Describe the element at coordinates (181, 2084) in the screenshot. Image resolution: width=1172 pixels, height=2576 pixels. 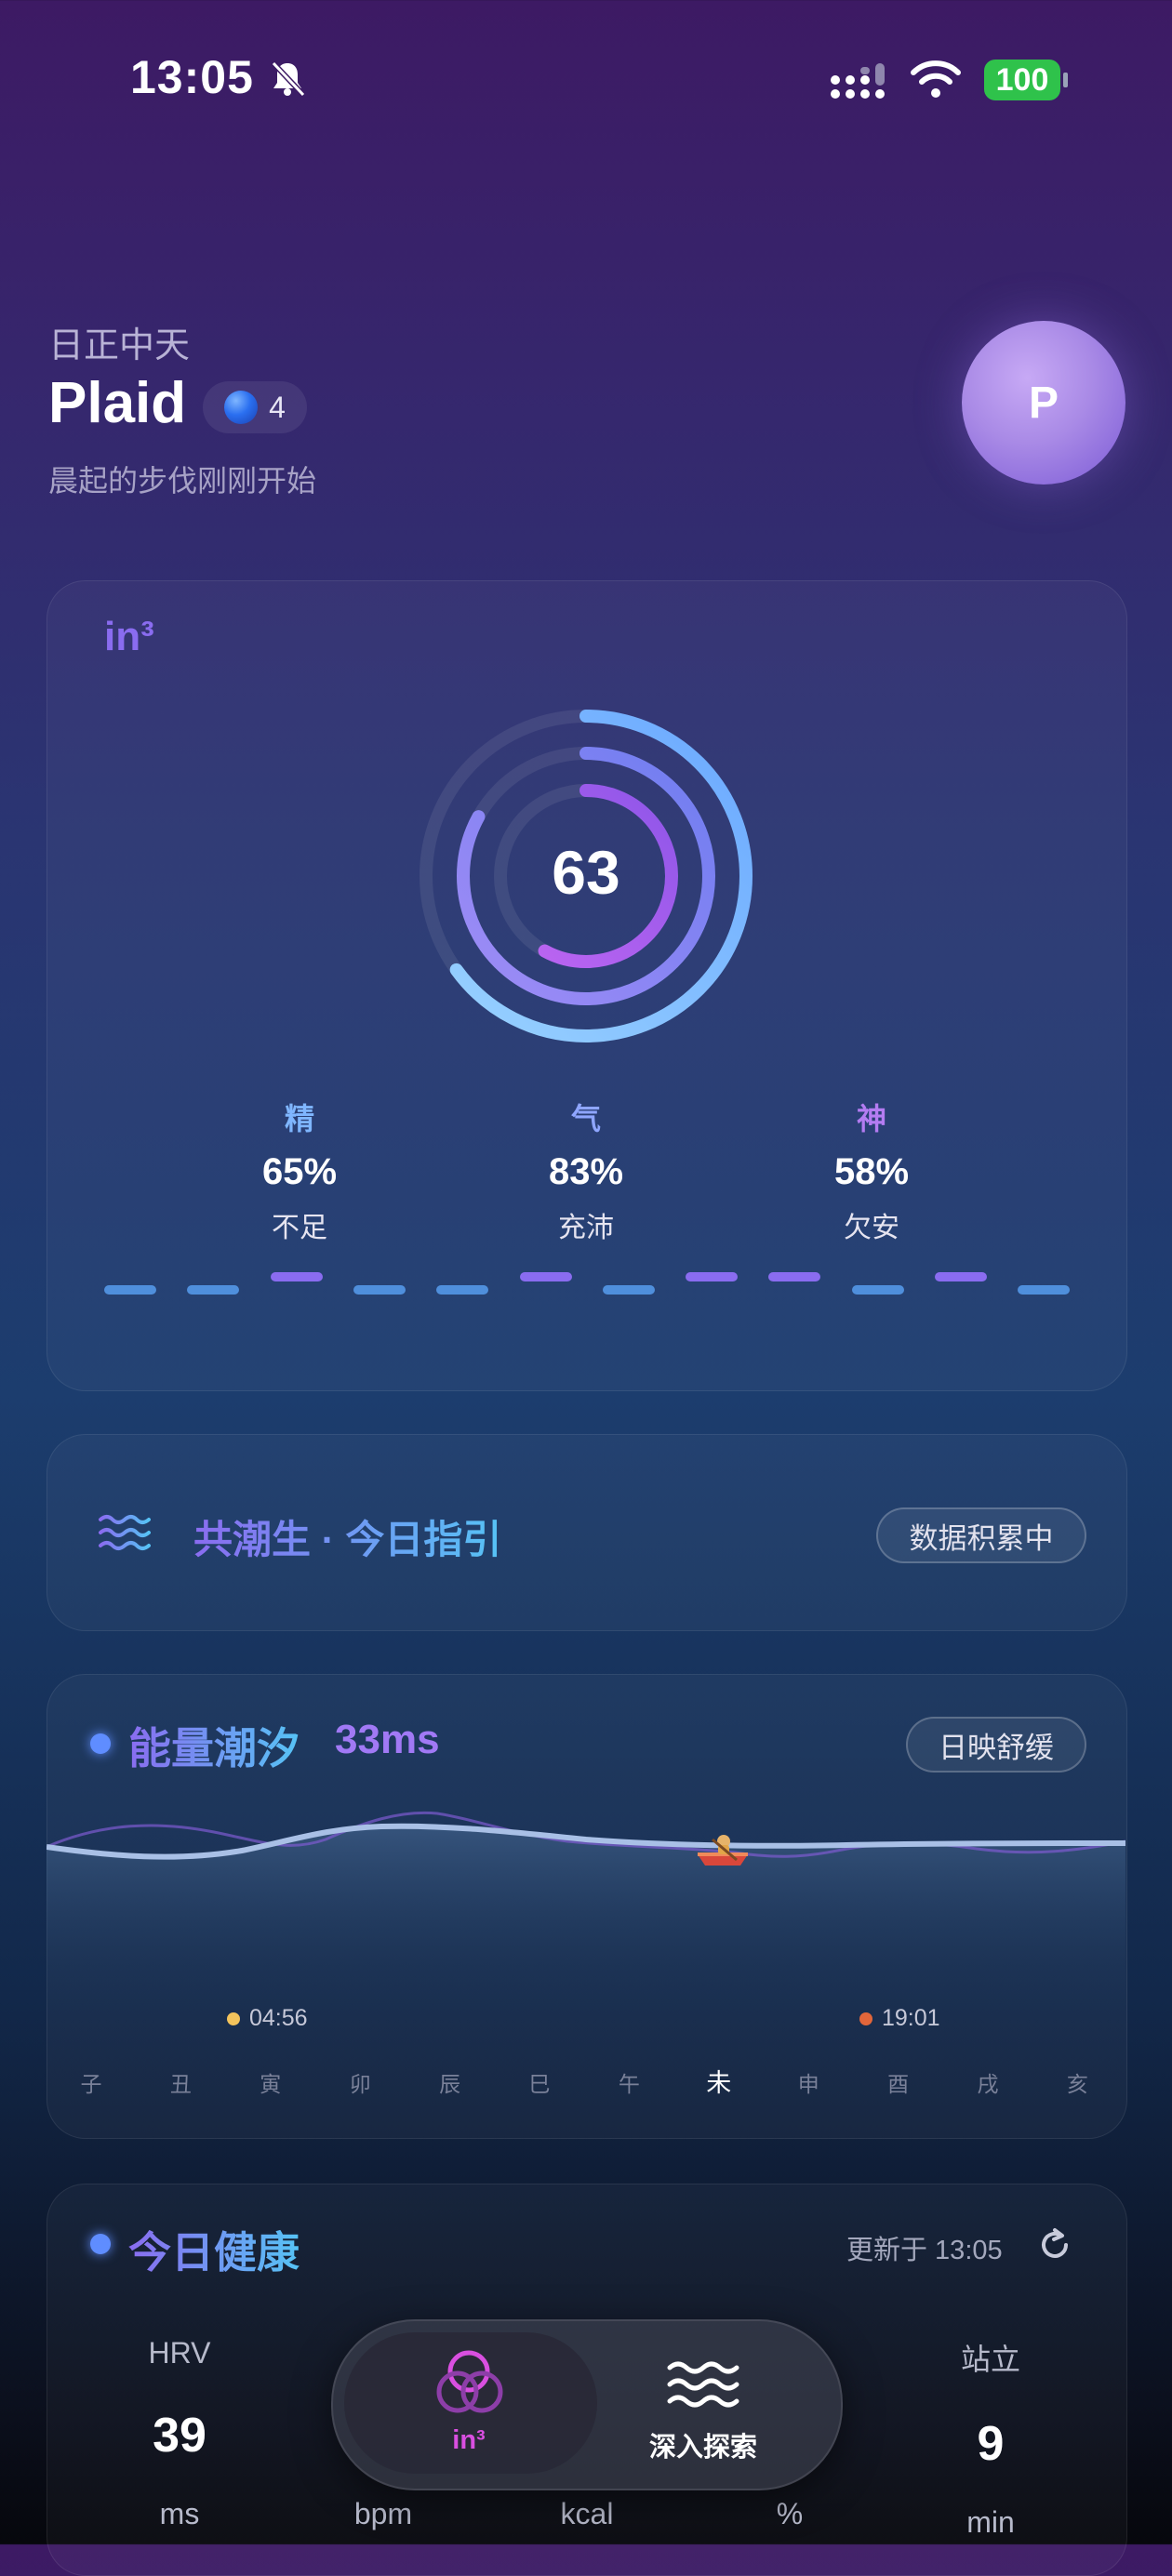
I see `hour-label: 丑` at that location.